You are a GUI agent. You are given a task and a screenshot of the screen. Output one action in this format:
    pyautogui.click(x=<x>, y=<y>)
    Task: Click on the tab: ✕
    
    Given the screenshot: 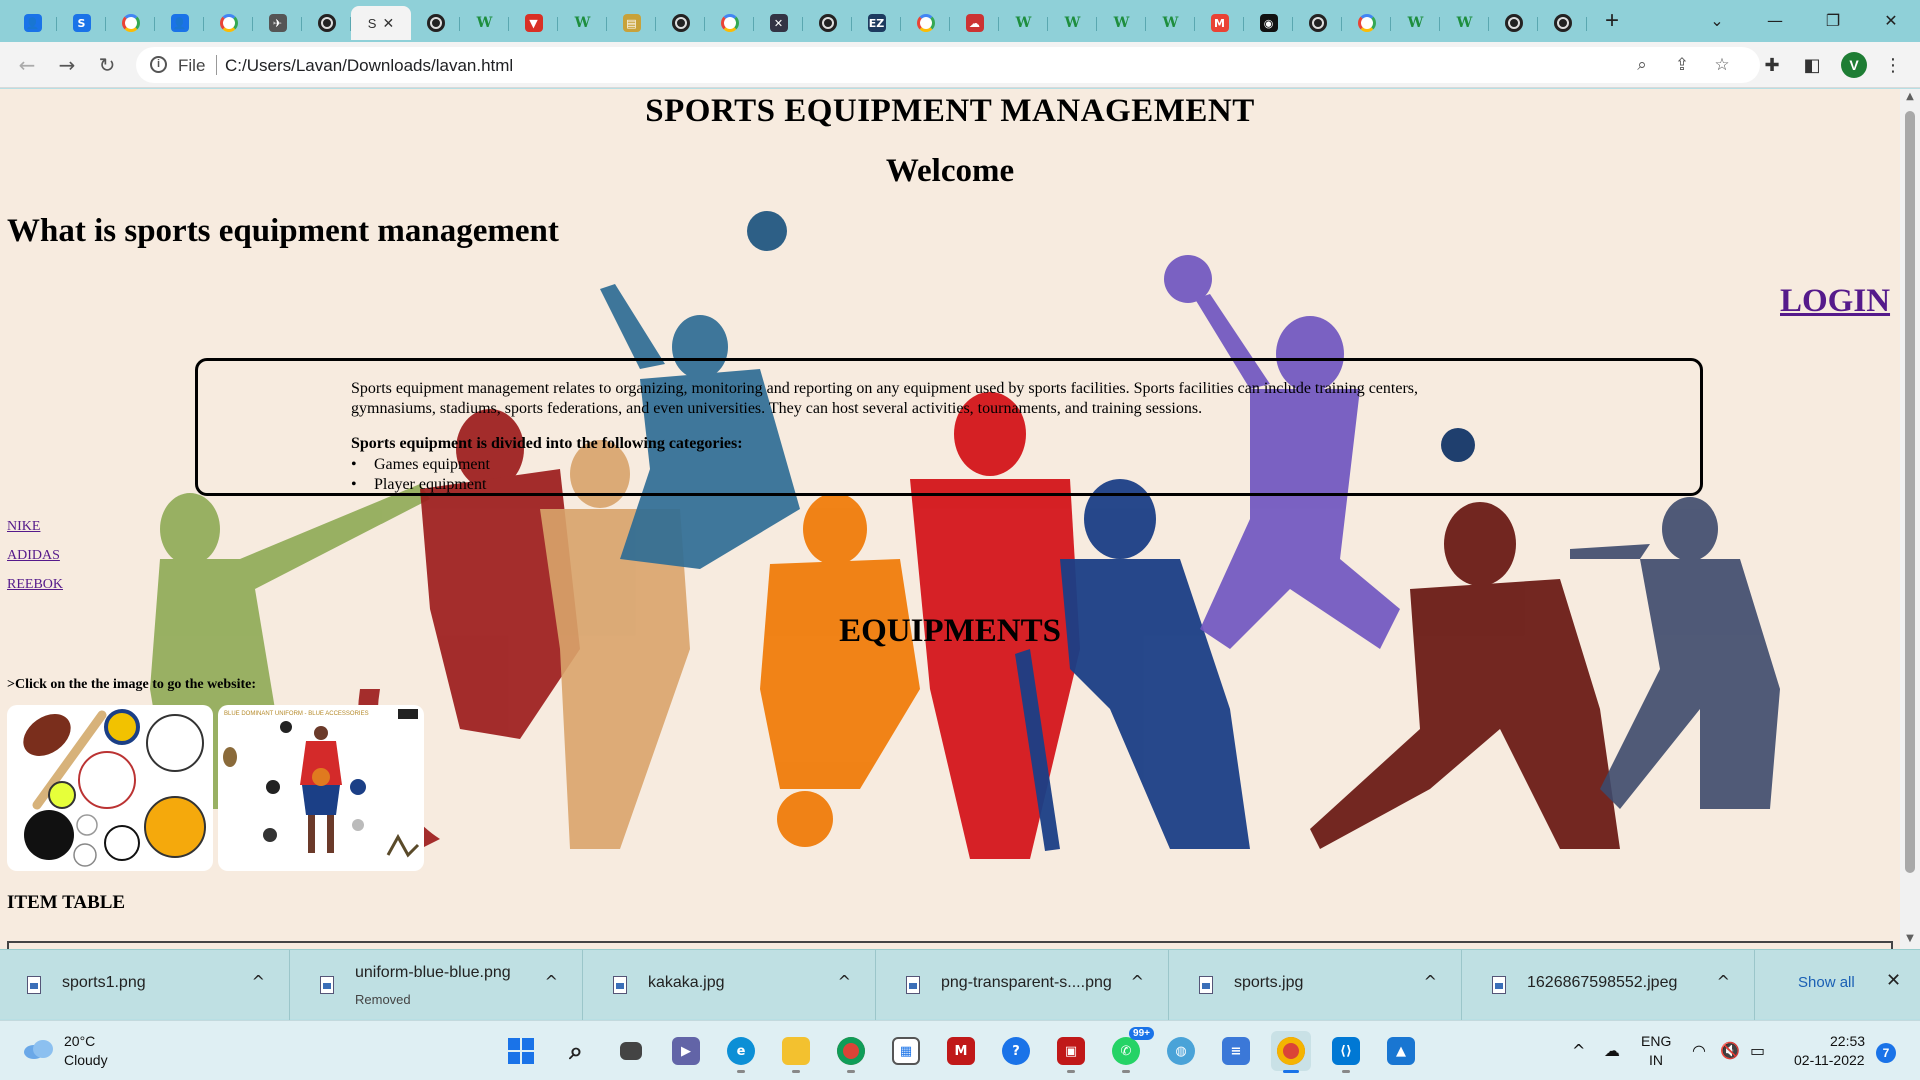 What is the action you would take?
    pyautogui.click(x=778, y=23)
    